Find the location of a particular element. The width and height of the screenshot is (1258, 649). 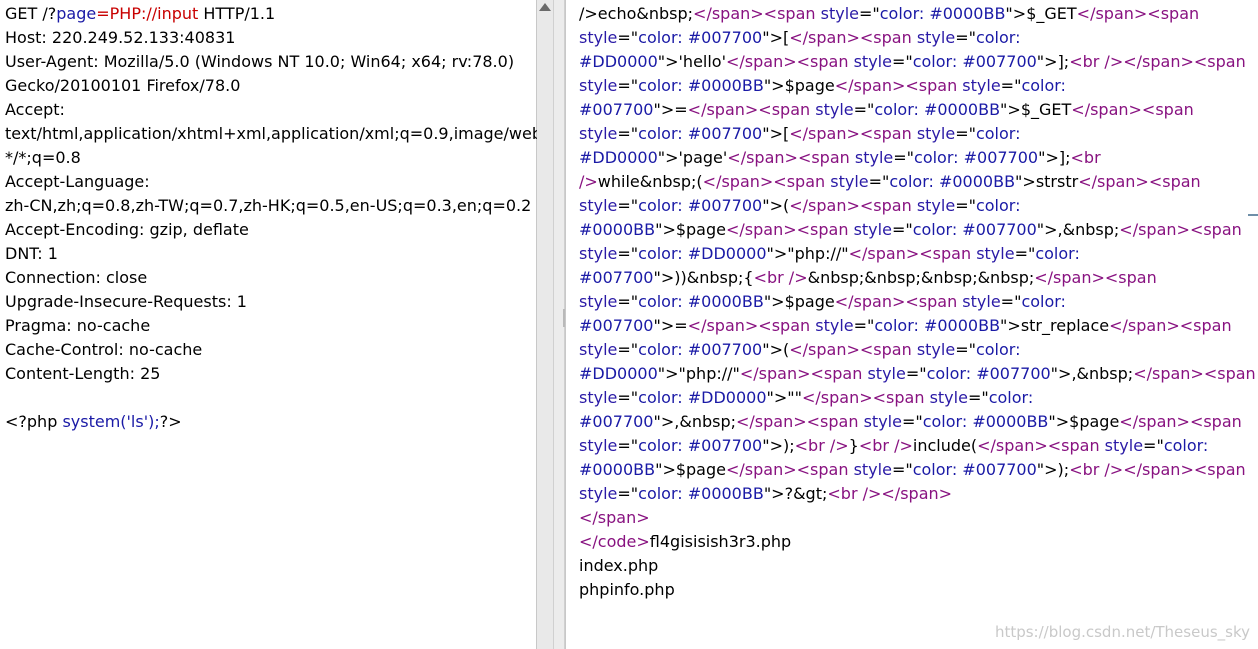

php-open-tag: <?php is located at coordinates (34, 421).